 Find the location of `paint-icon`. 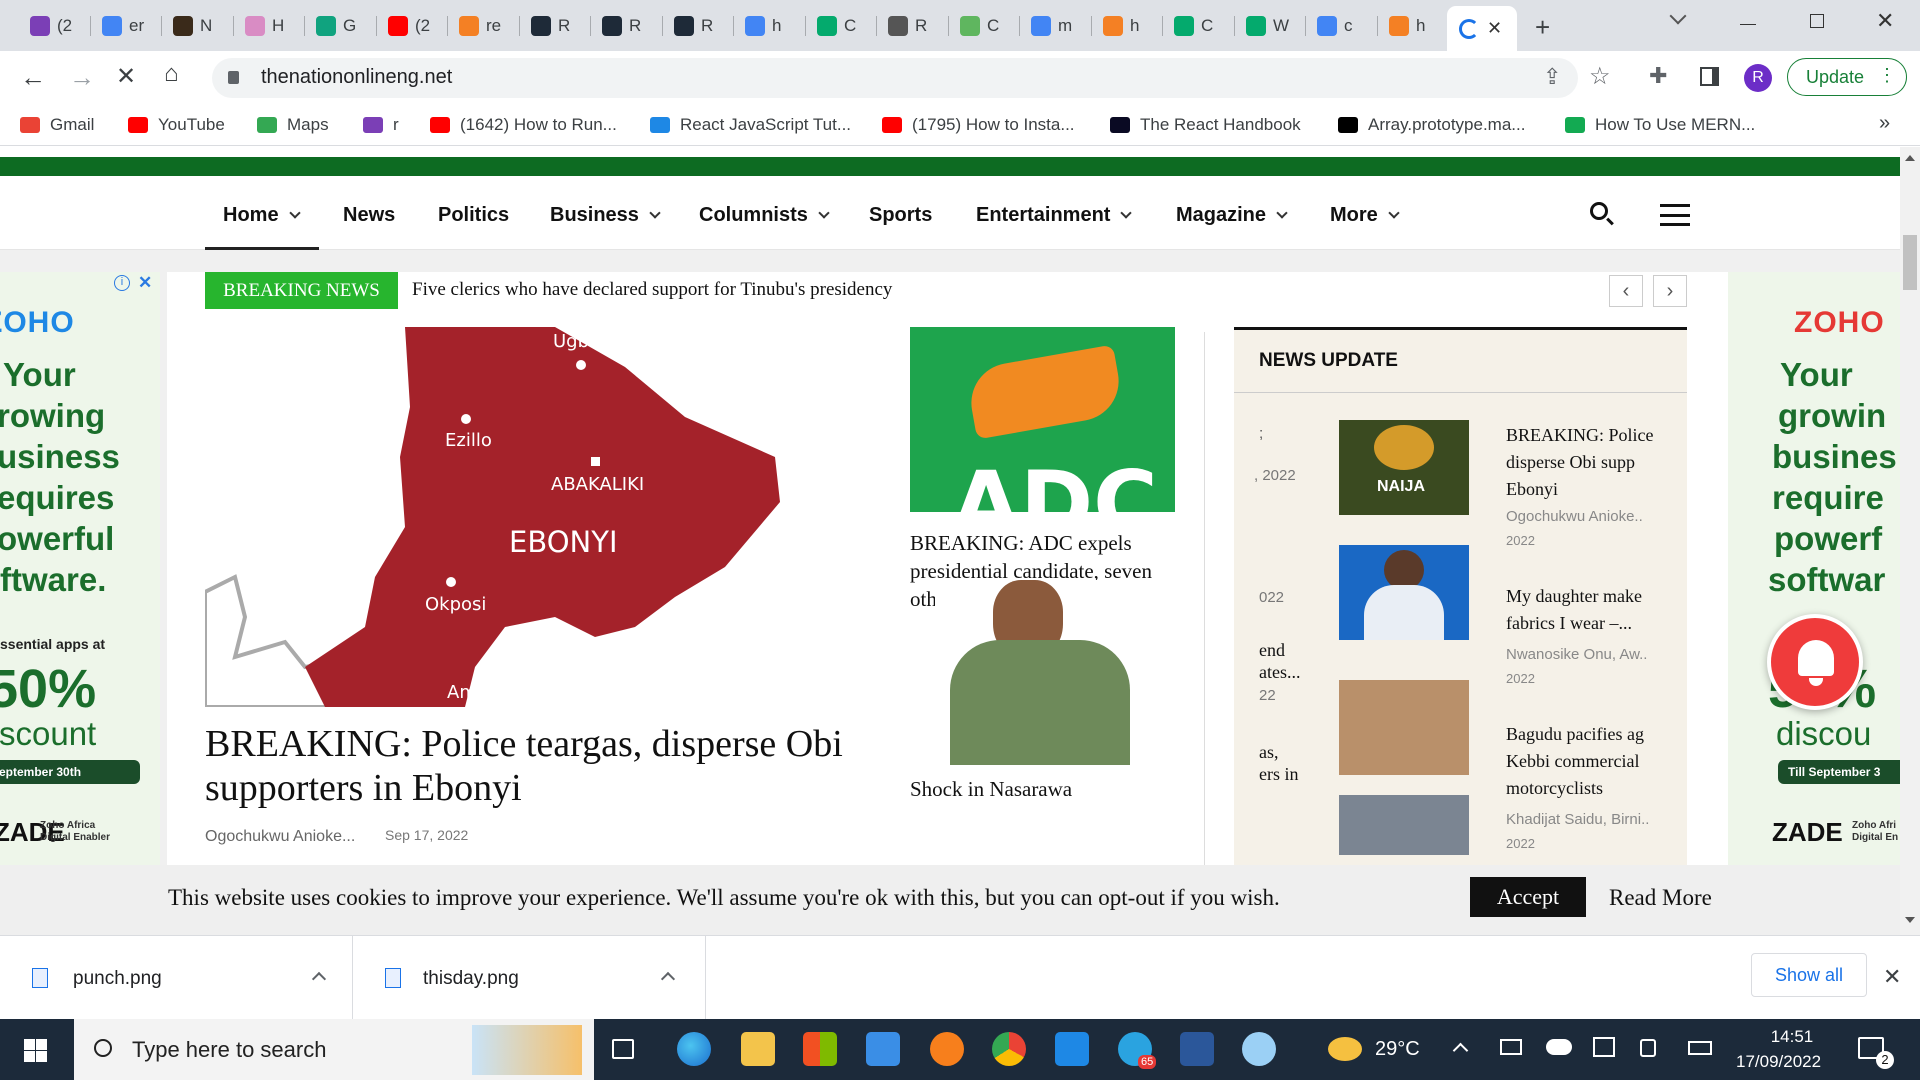

paint-icon is located at coordinates (1259, 1049).